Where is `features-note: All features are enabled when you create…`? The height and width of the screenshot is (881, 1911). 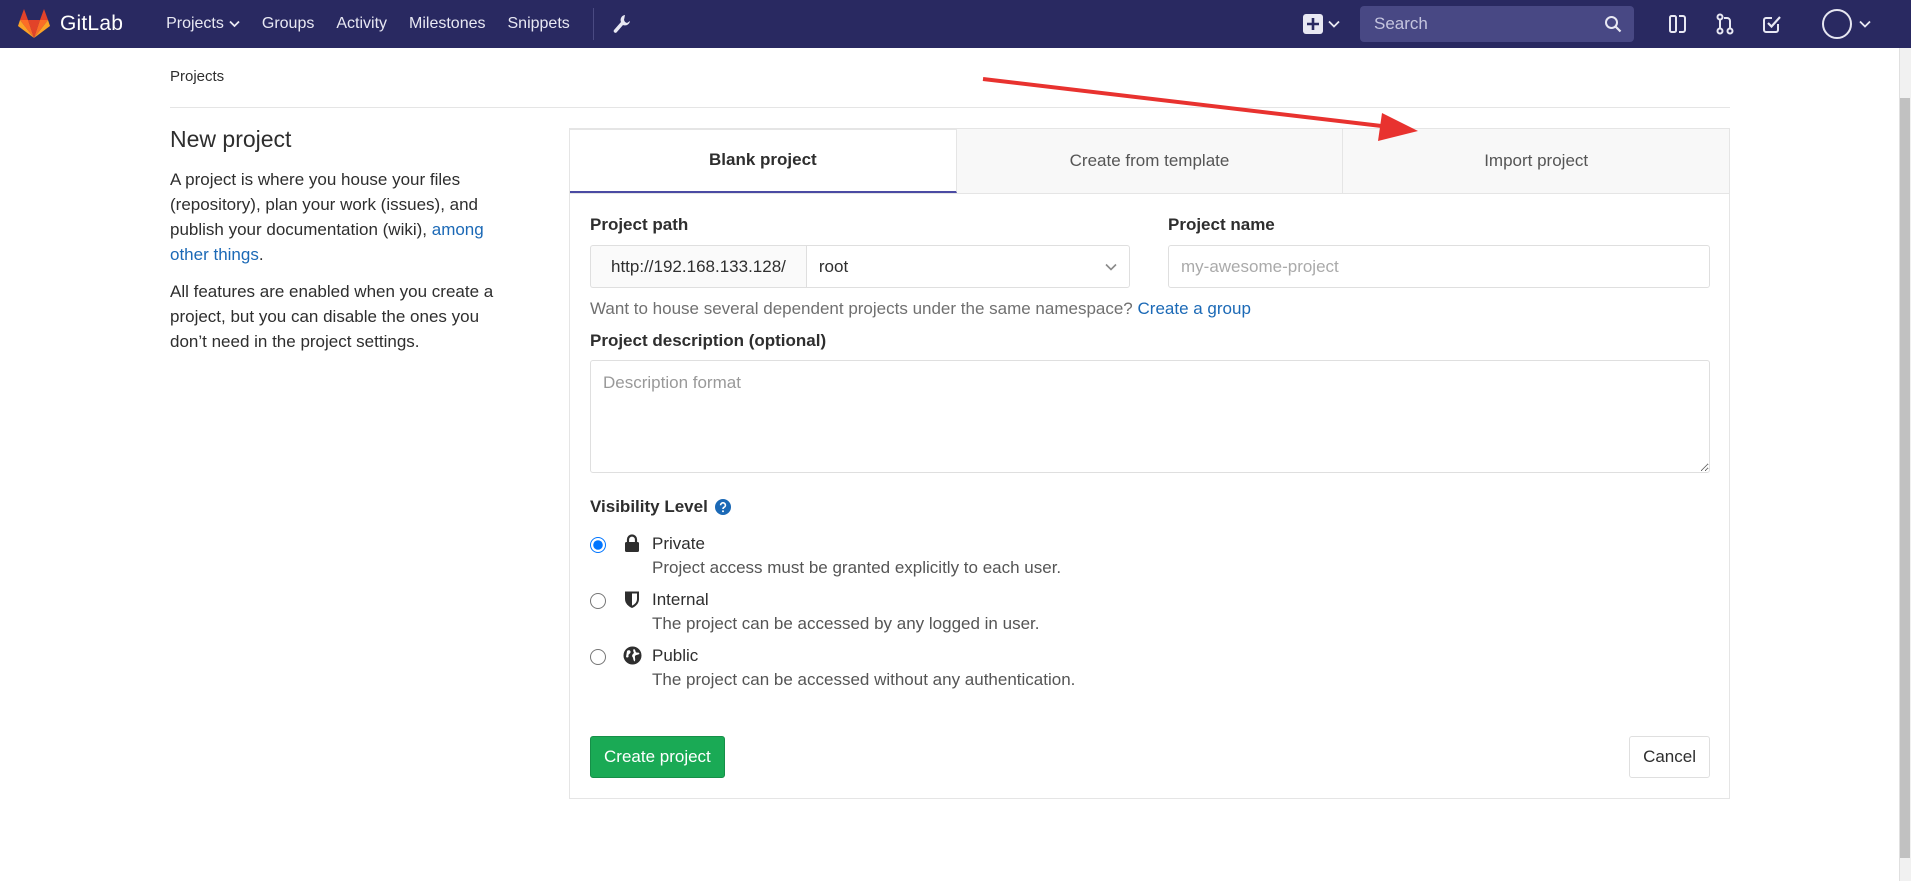
features-note: All features are enabled when you create… is located at coordinates (332, 316).